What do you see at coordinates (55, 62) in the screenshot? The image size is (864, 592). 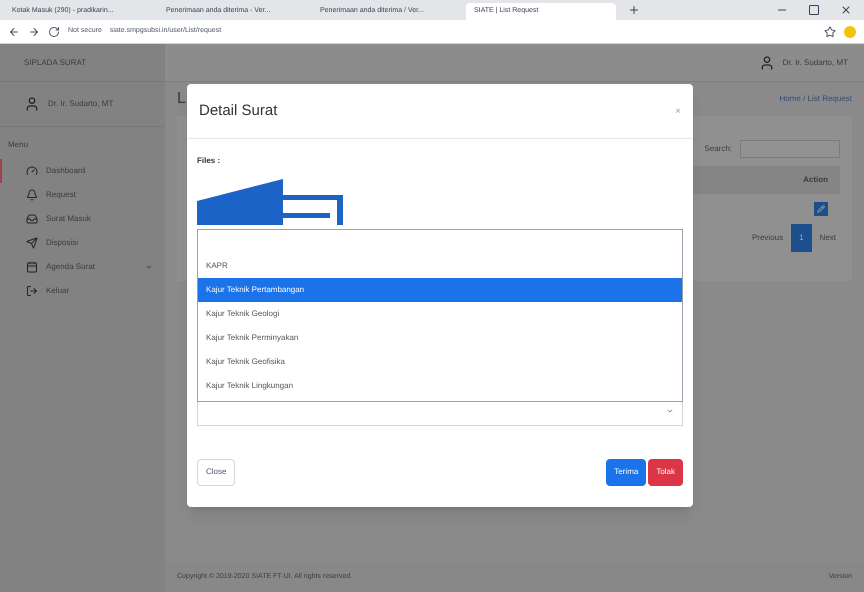 I see `brand-name: SIPLADA SURAT` at bounding box center [55, 62].